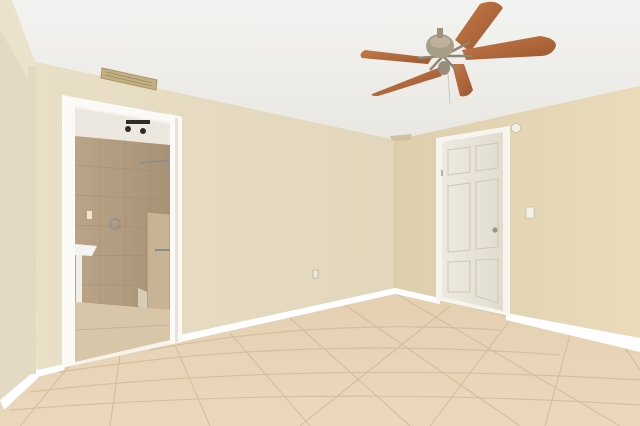  What do you see at coordinates (495, 230) in the screenshot?
I see `closet-door-knob` at bounding box center [495, 230].